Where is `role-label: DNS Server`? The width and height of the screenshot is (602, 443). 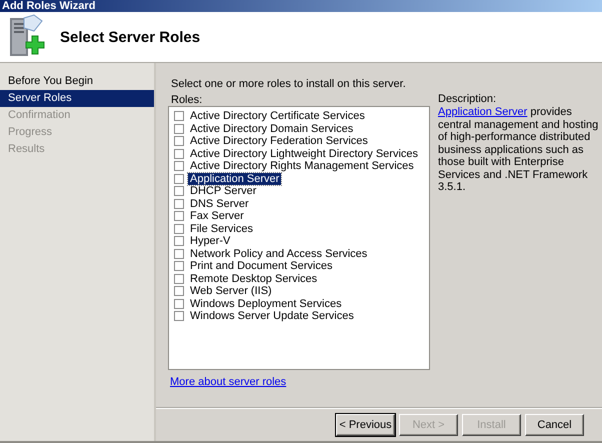
role-label: DNS Server is located at coordinates (219, 204).